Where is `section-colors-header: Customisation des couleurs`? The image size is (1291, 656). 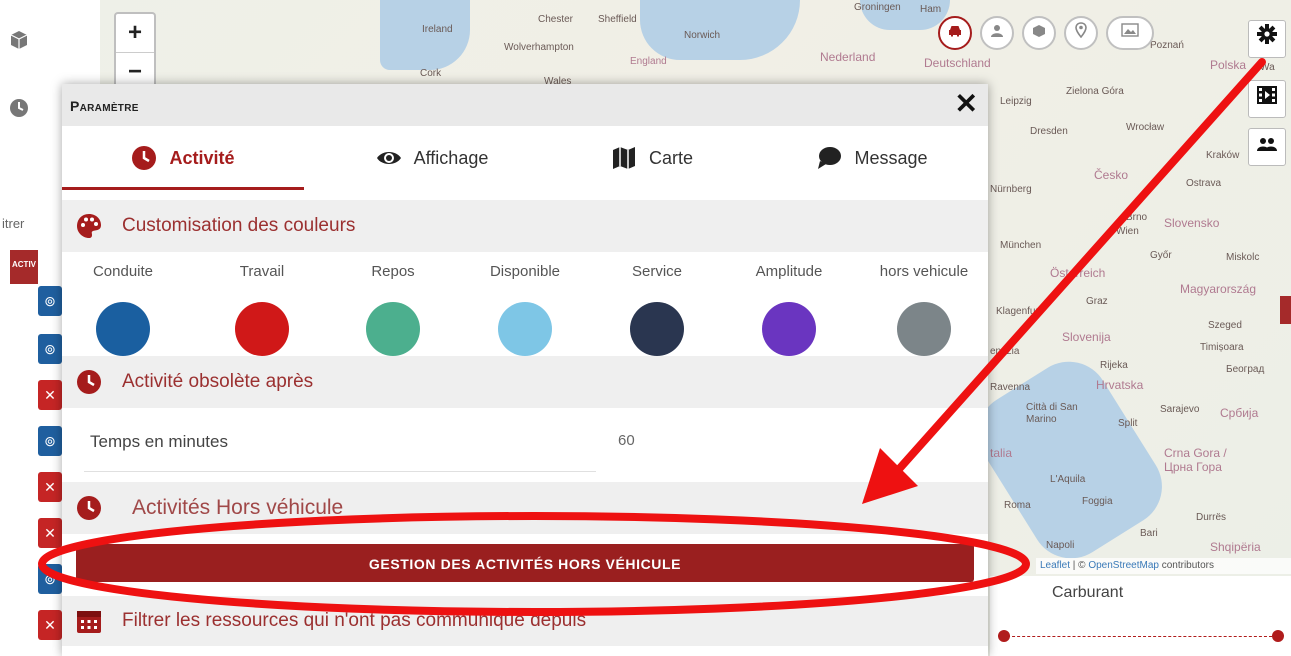 section-colors-header: Customisation des couleurs is located at coordinates (525, 226).